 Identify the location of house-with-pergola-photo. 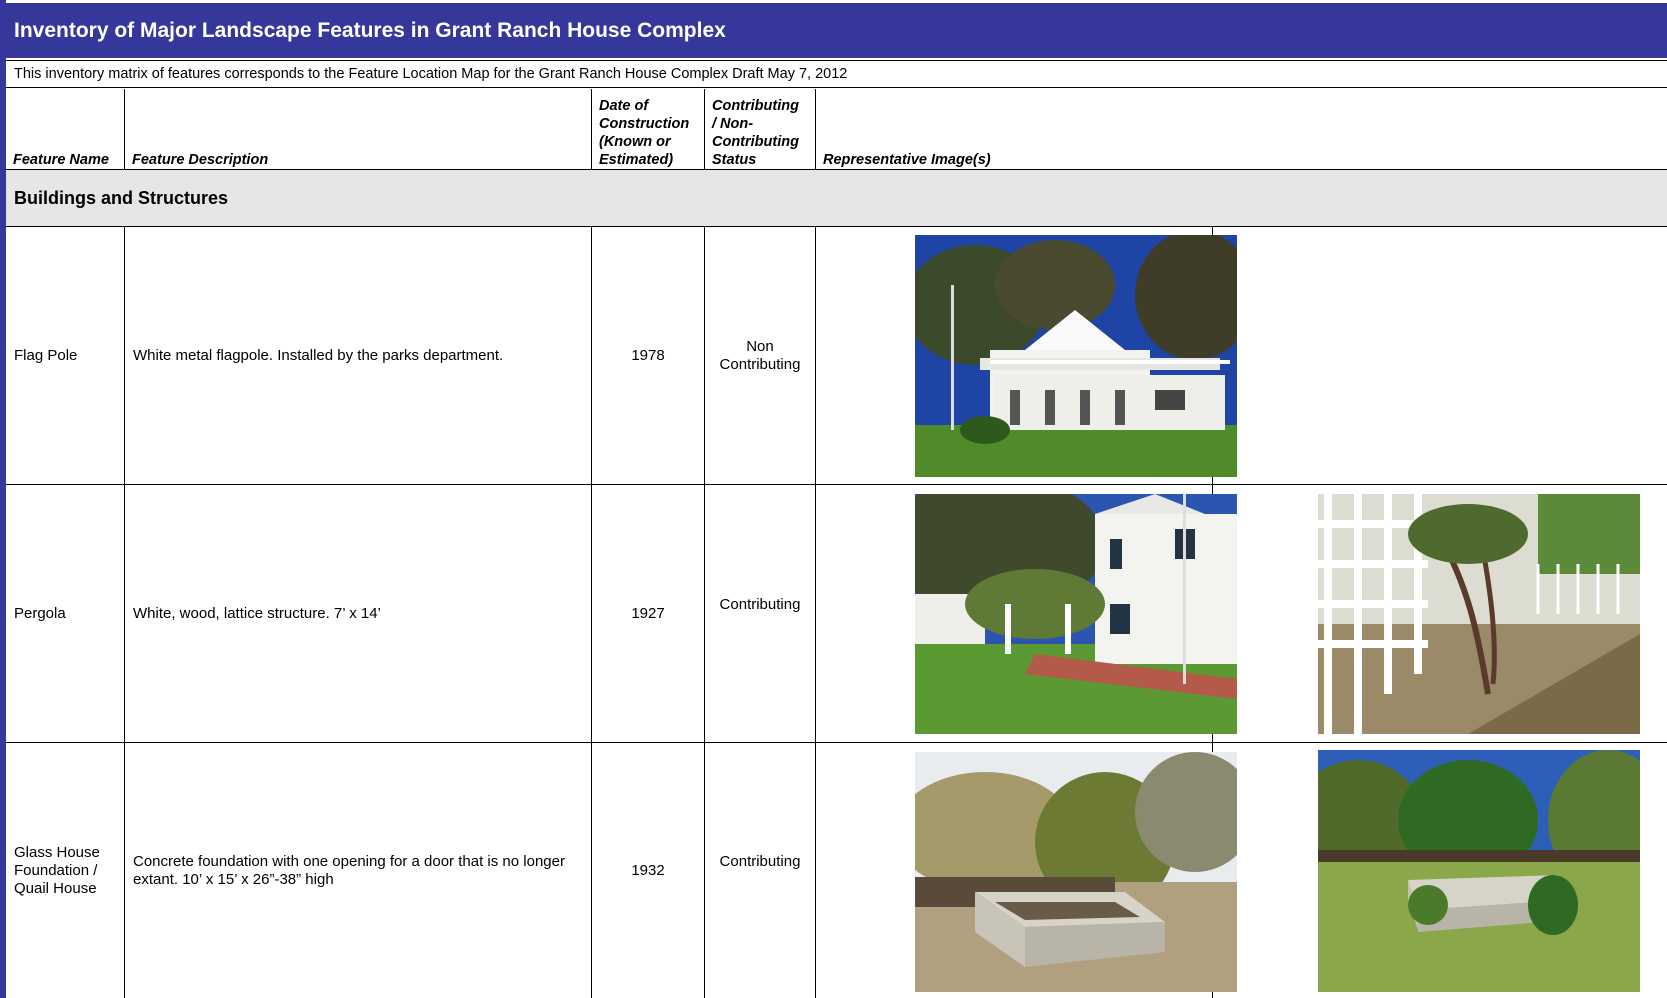
(1076, 614).